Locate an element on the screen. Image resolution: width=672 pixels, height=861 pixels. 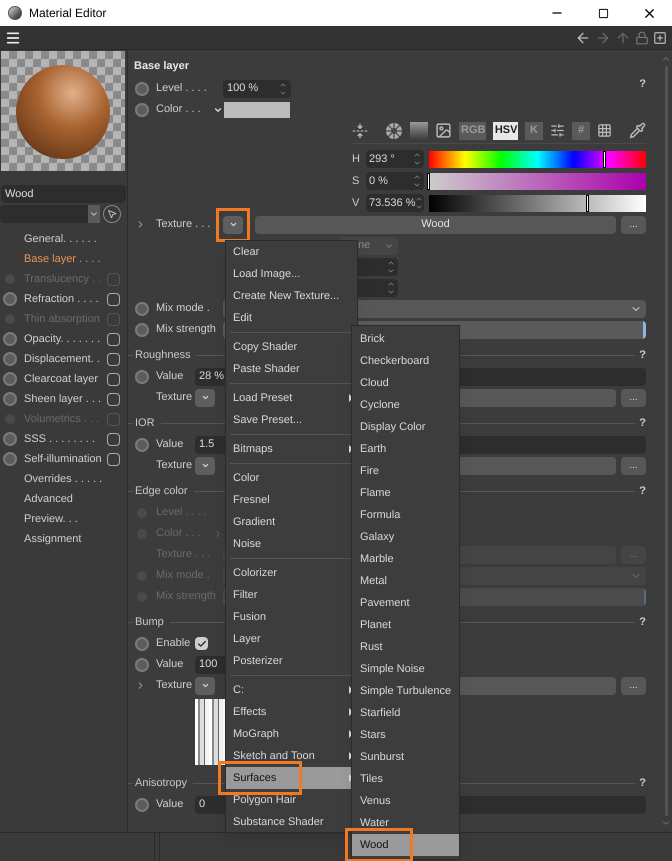
parameter-label: Mix mode . is located at coordinates (183, 308).